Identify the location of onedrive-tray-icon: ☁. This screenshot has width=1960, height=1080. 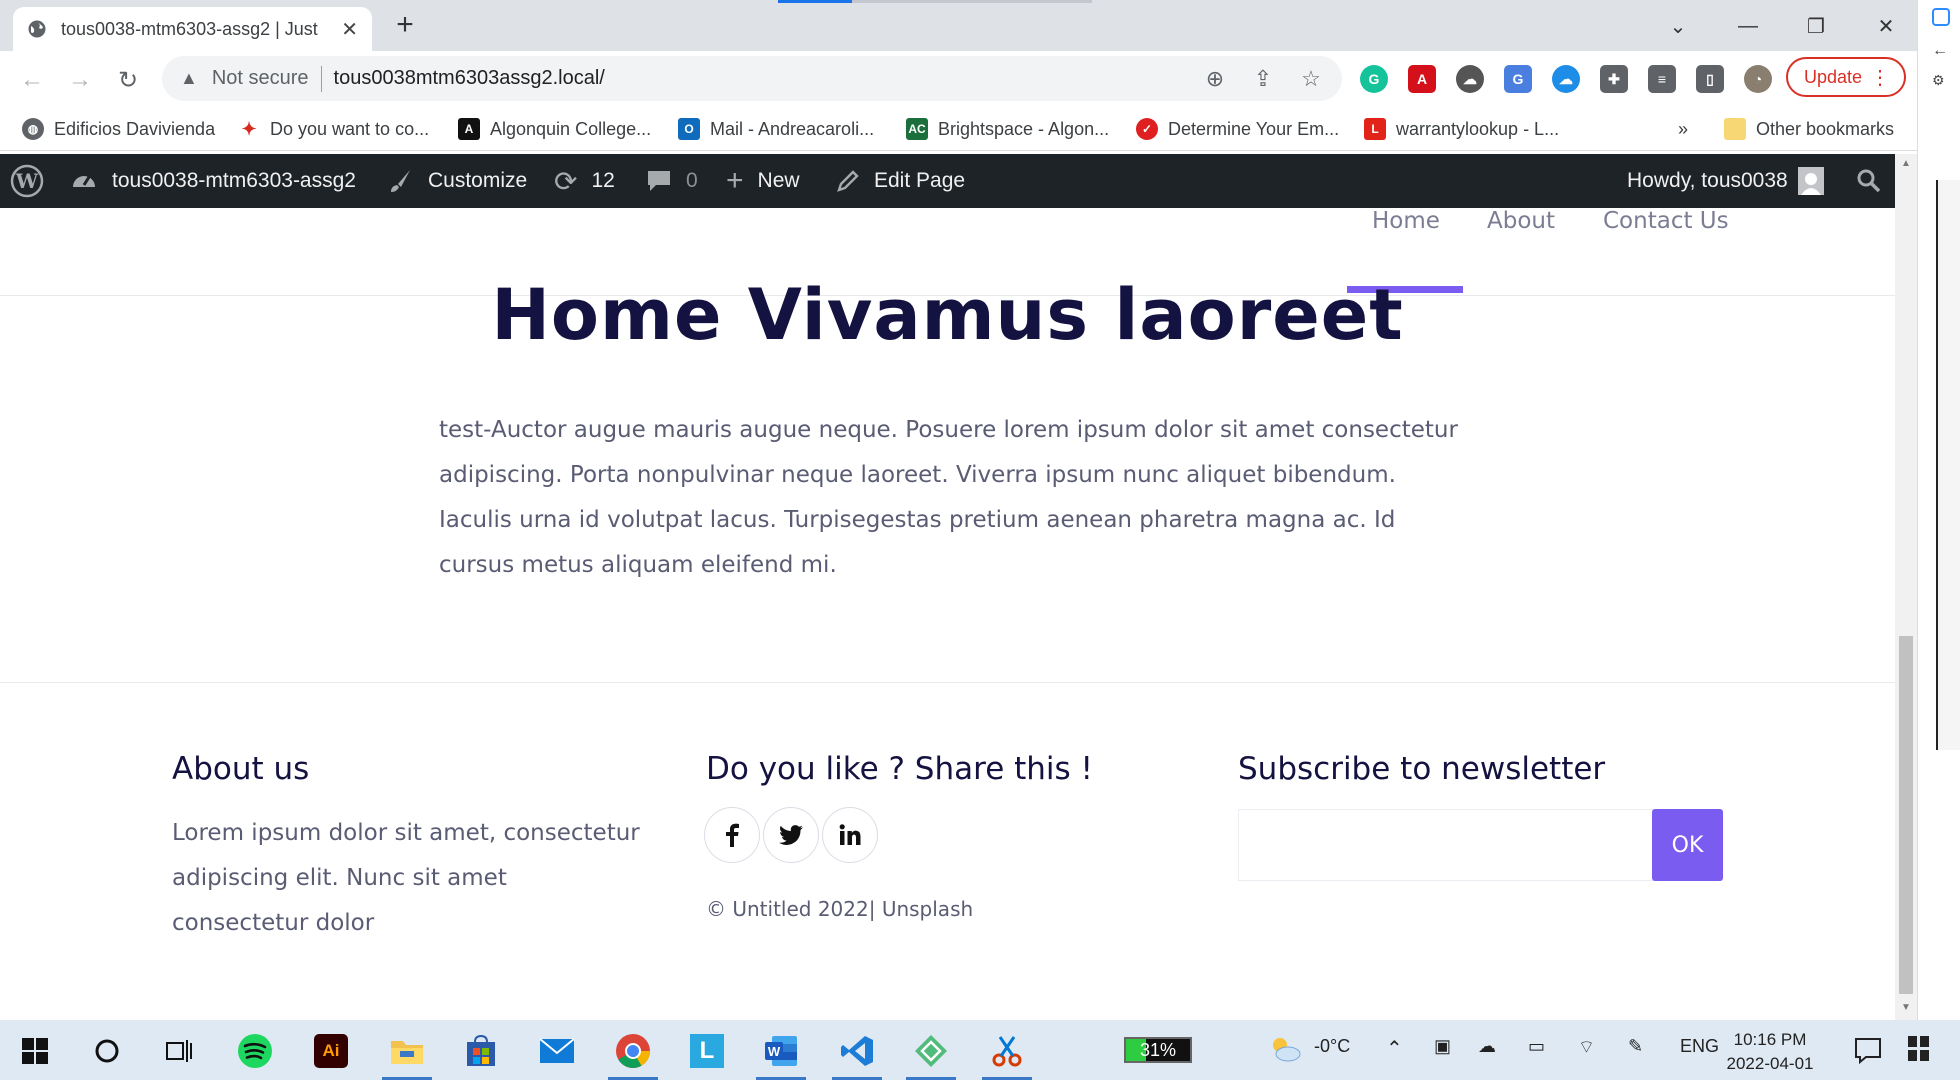
(1487, 1046).